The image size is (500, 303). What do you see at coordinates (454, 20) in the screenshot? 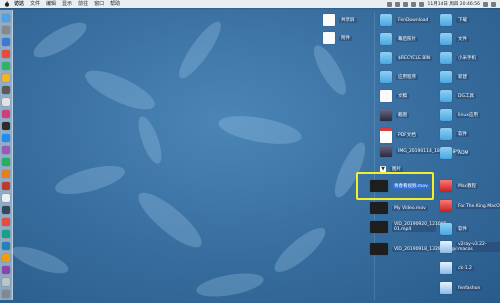
I see `desktop-item: 下载` at bounding box center [454, 20].